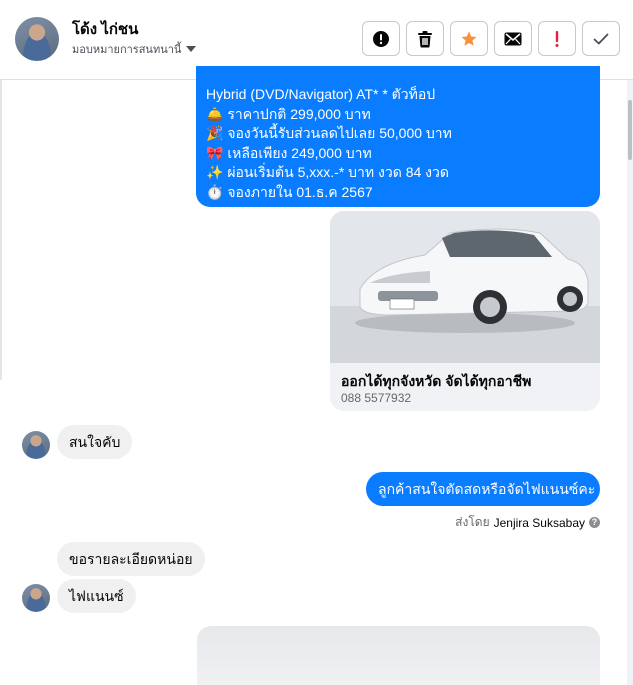 This screenshot has width=633, height=685. What do you see at coordinates (376, 398) in the screenshot?
I see `card-phone: 088 5577932` at bounding box center [376, 398].